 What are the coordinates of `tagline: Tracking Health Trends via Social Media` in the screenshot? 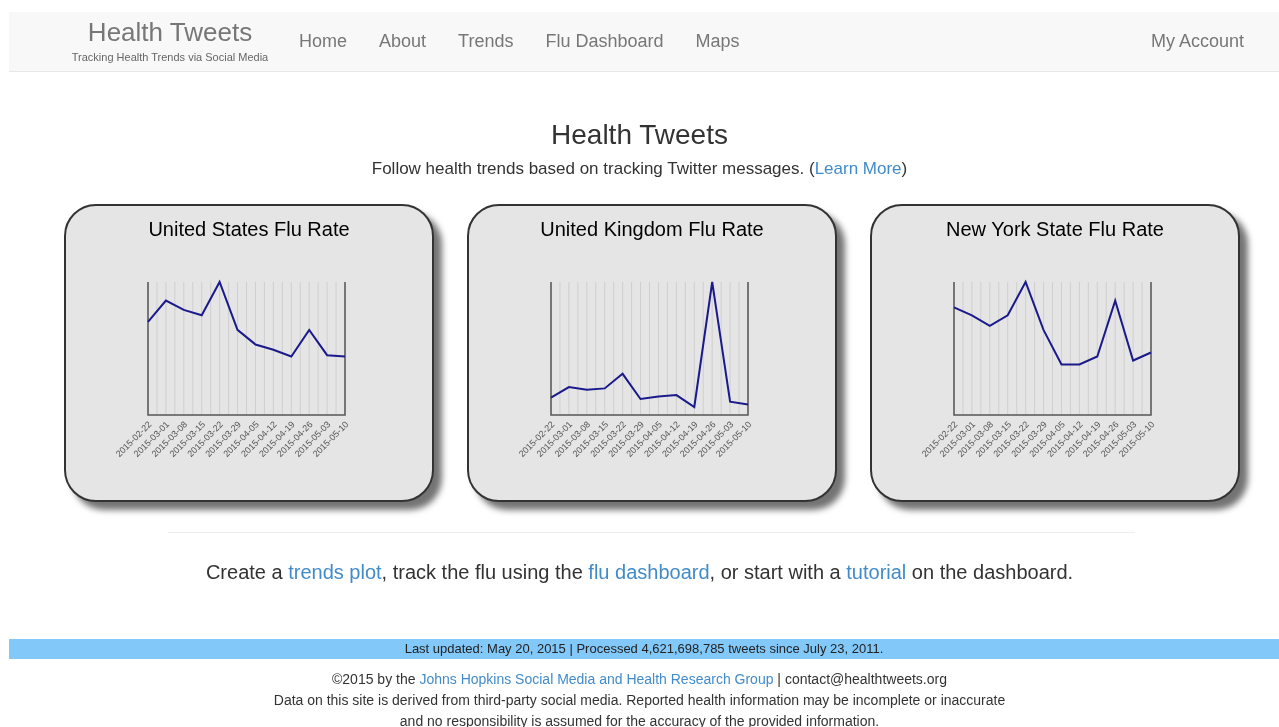 It's located at (170, 58).